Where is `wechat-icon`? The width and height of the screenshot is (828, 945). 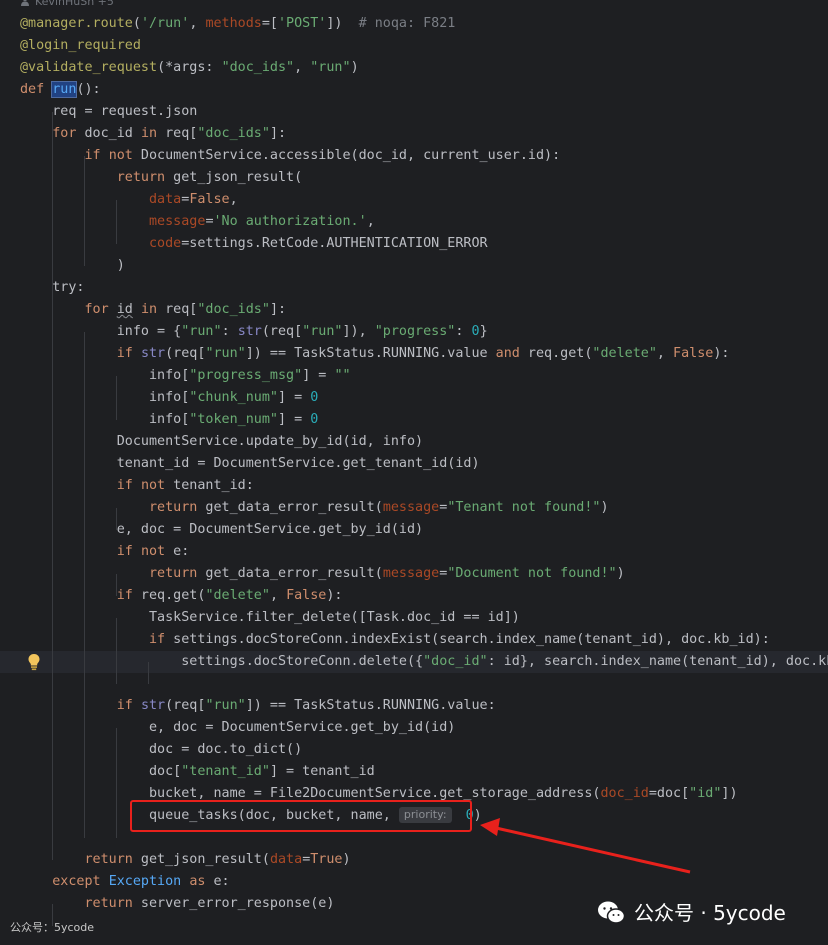 wechat-icon is located at coordinates (612, 912).